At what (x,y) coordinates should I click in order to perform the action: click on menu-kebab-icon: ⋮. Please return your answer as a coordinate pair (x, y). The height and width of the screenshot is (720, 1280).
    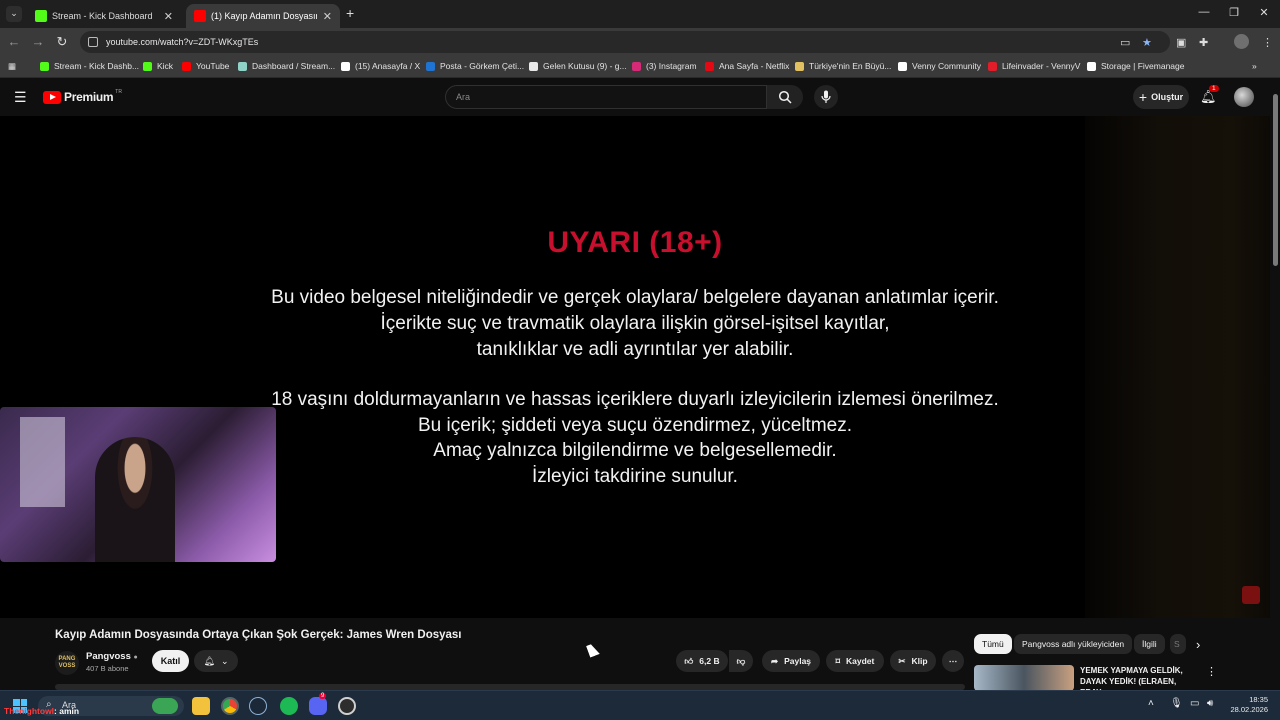
    Looking at the image, I should click on (1267, 42).